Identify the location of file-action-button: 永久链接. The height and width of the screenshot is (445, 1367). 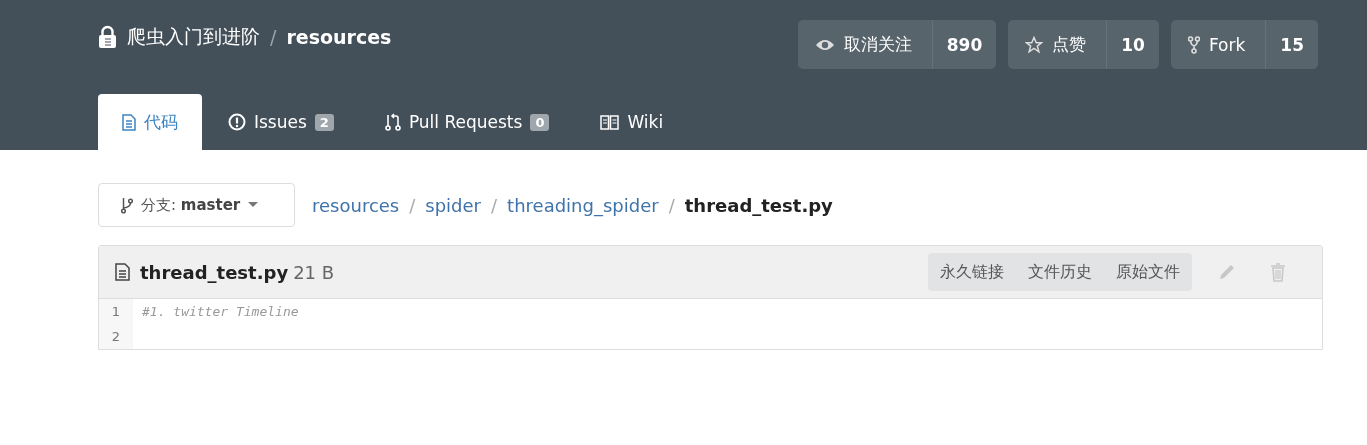
(972, 272).